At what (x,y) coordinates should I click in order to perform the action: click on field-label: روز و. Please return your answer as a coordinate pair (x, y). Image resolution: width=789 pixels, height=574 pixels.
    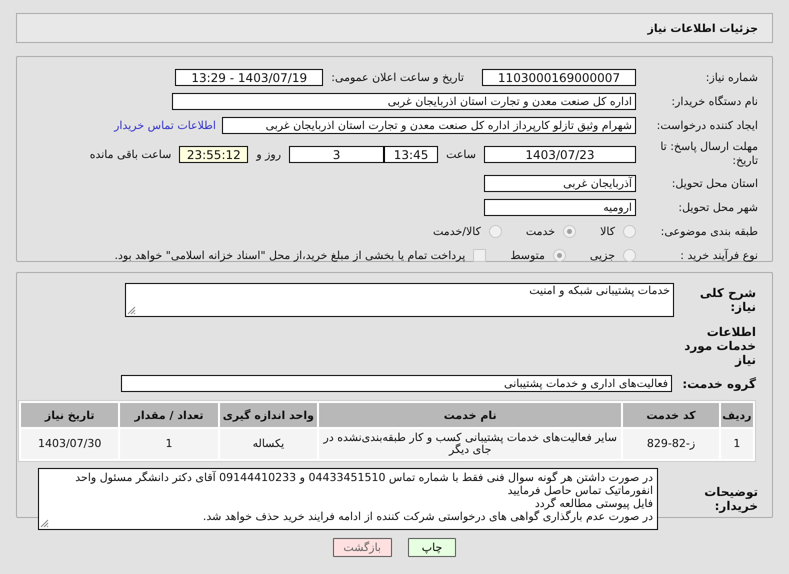
    Looking at the image, I should click on (269, 154).